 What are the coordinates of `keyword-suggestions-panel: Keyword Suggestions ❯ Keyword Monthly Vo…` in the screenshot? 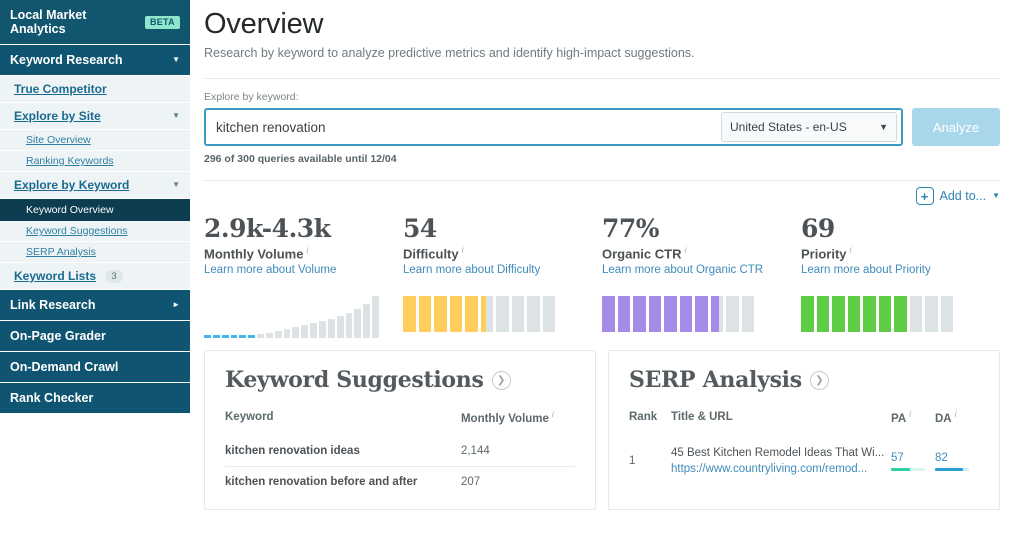 It's located at (400, 430).